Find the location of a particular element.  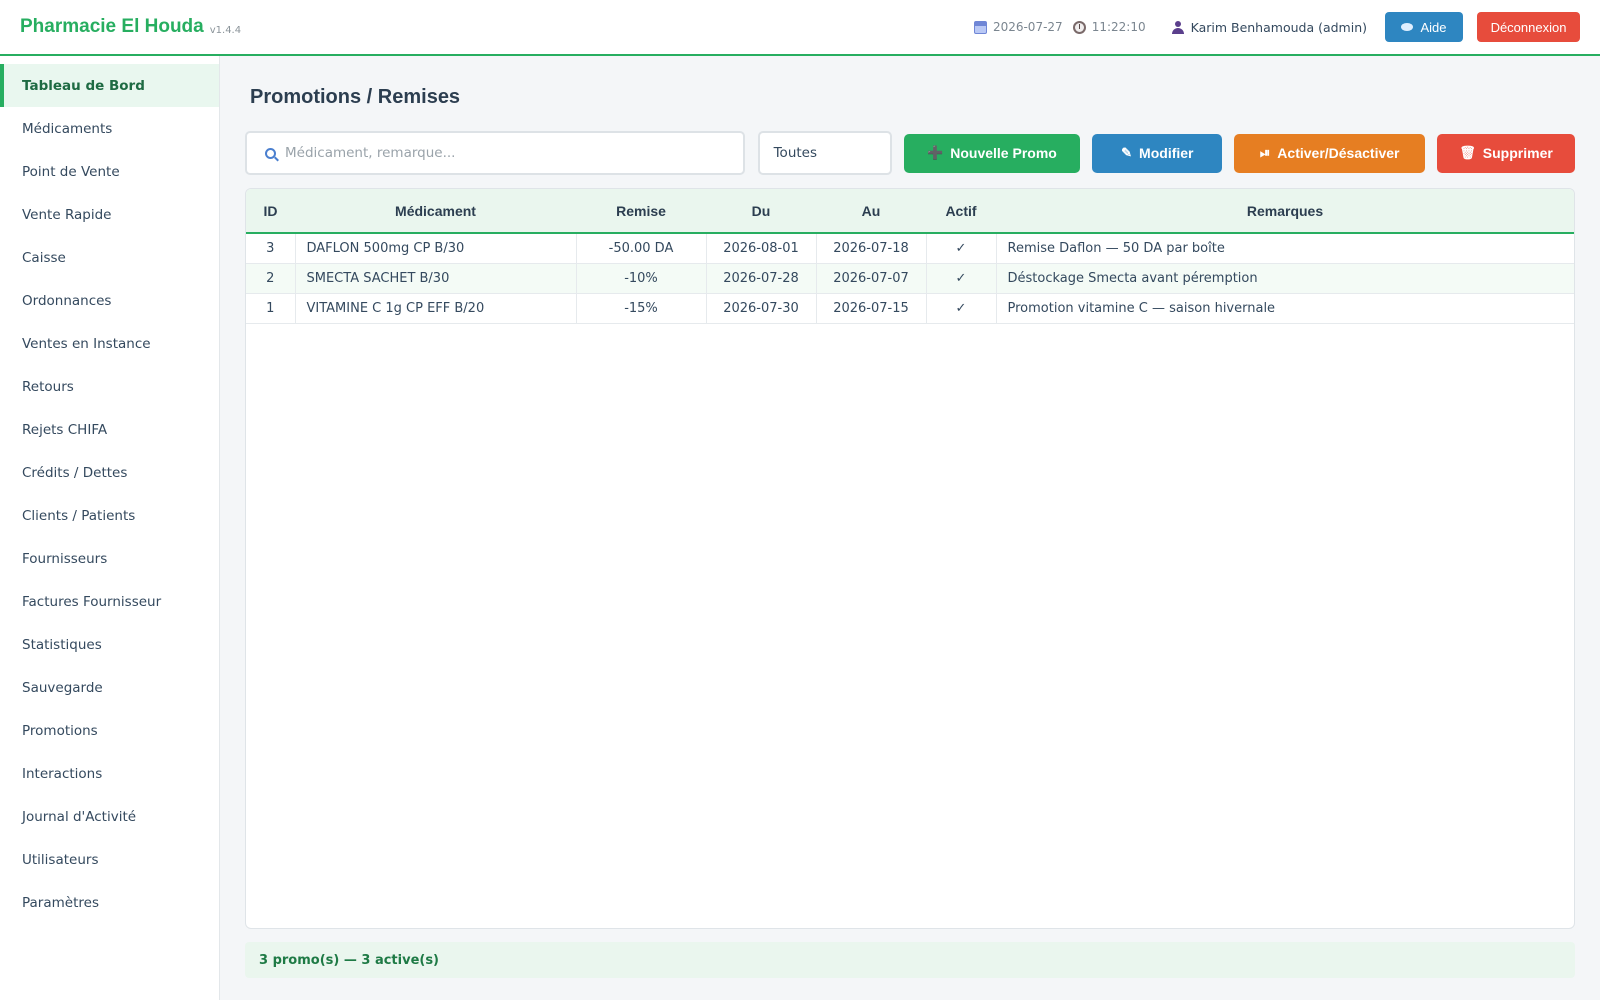

current-user: Karim Benhamouda (admin) is located at coordinates (1269, 27).